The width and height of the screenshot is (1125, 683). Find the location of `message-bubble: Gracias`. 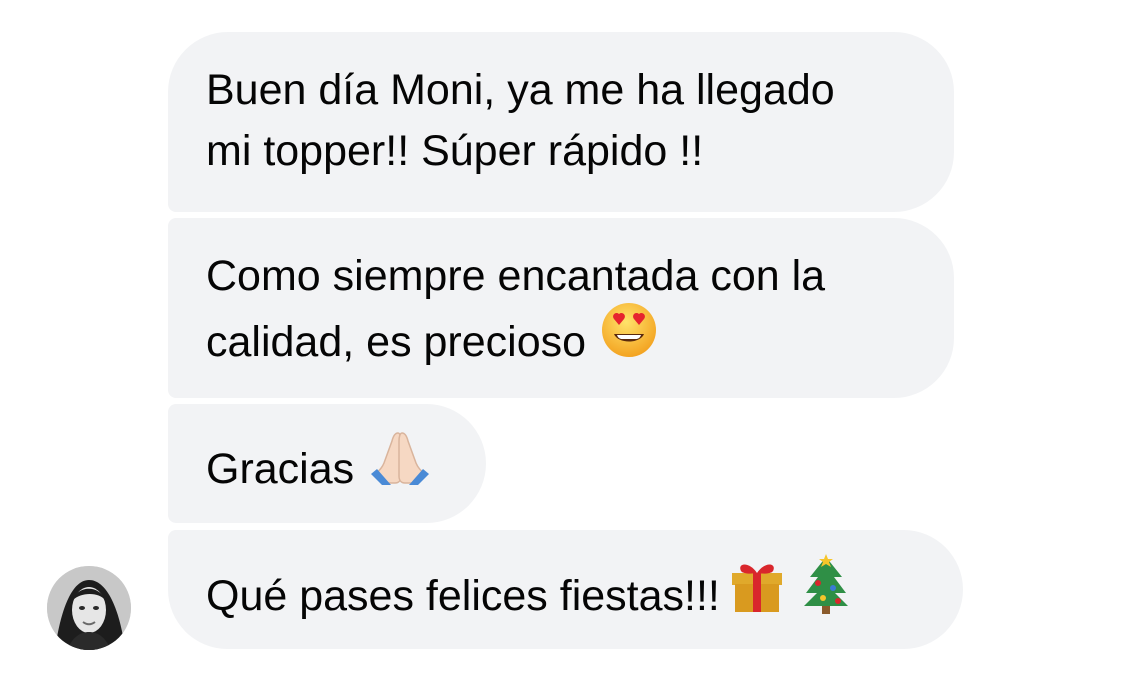

message-bubble: Gracias is located at coordinates (327, 463).